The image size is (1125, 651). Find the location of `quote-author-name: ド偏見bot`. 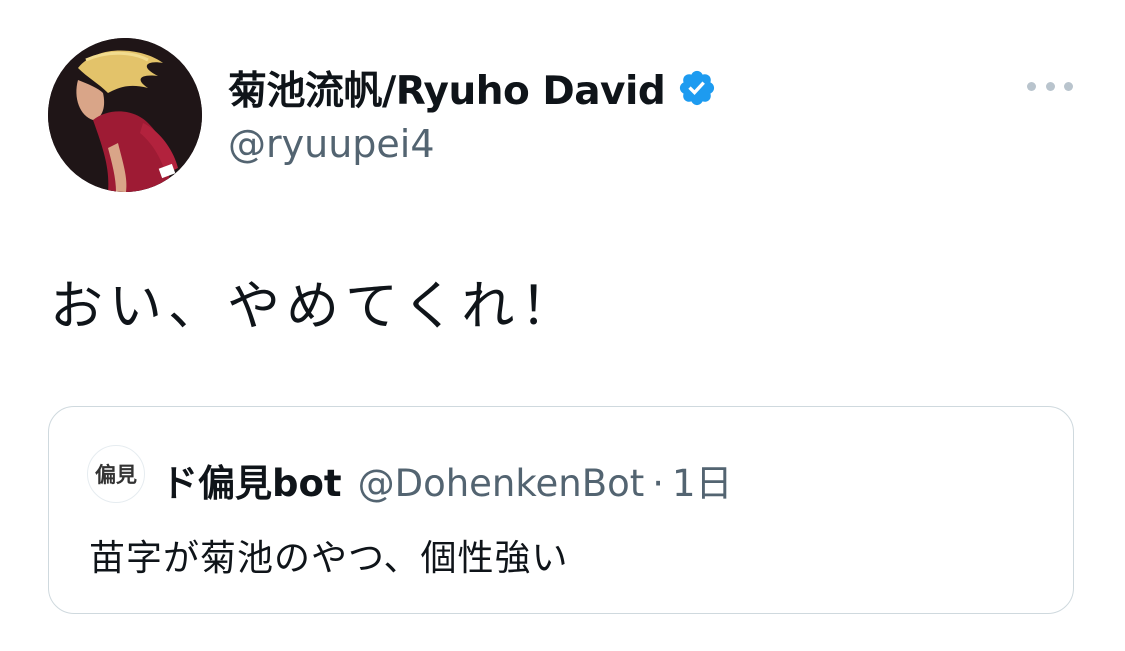

quote-author-name: ド偏見bot is located at coordinates (251, 480).